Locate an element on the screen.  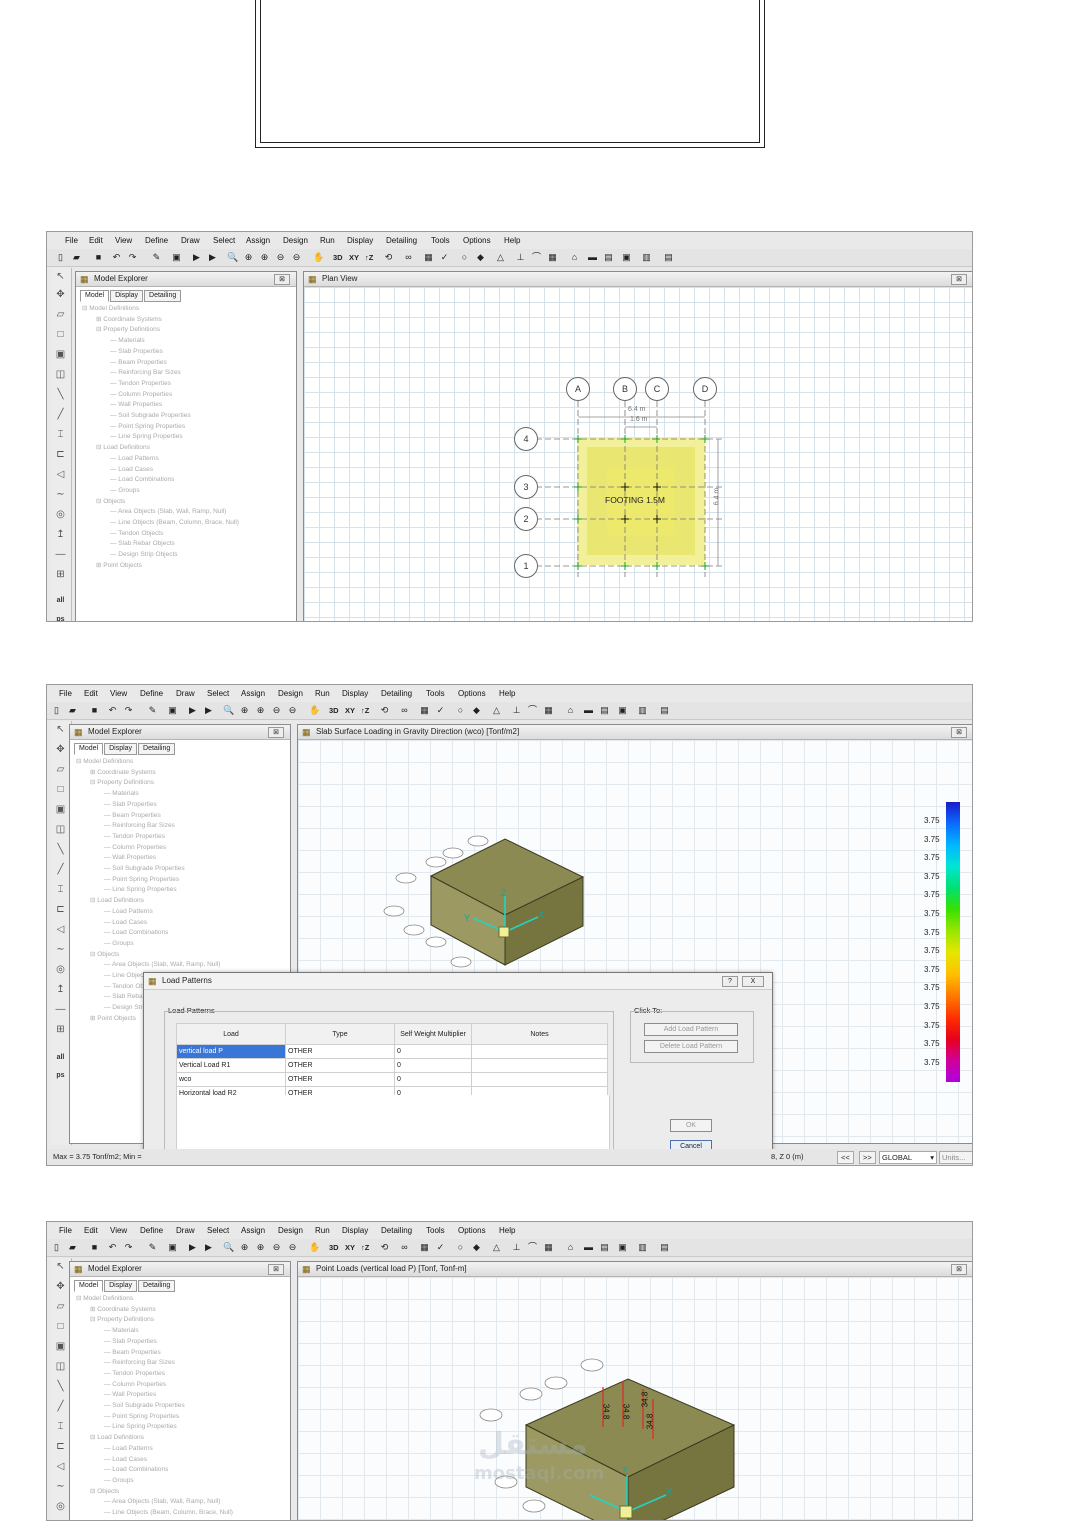
menu-design: Design is located at coordinates (295, 241).